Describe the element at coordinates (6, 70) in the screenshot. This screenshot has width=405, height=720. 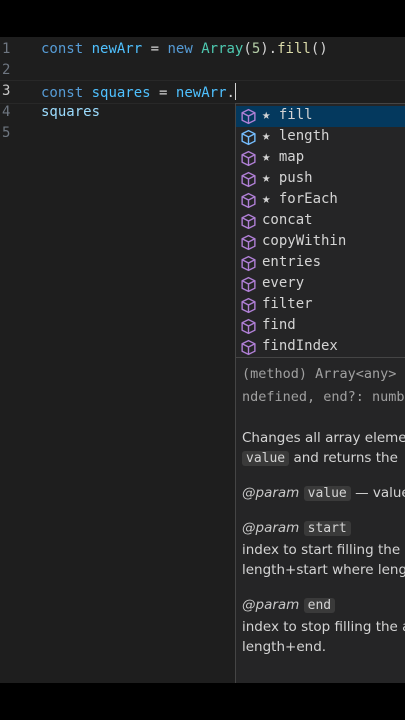
I see `line-number-2: 2` at that location.